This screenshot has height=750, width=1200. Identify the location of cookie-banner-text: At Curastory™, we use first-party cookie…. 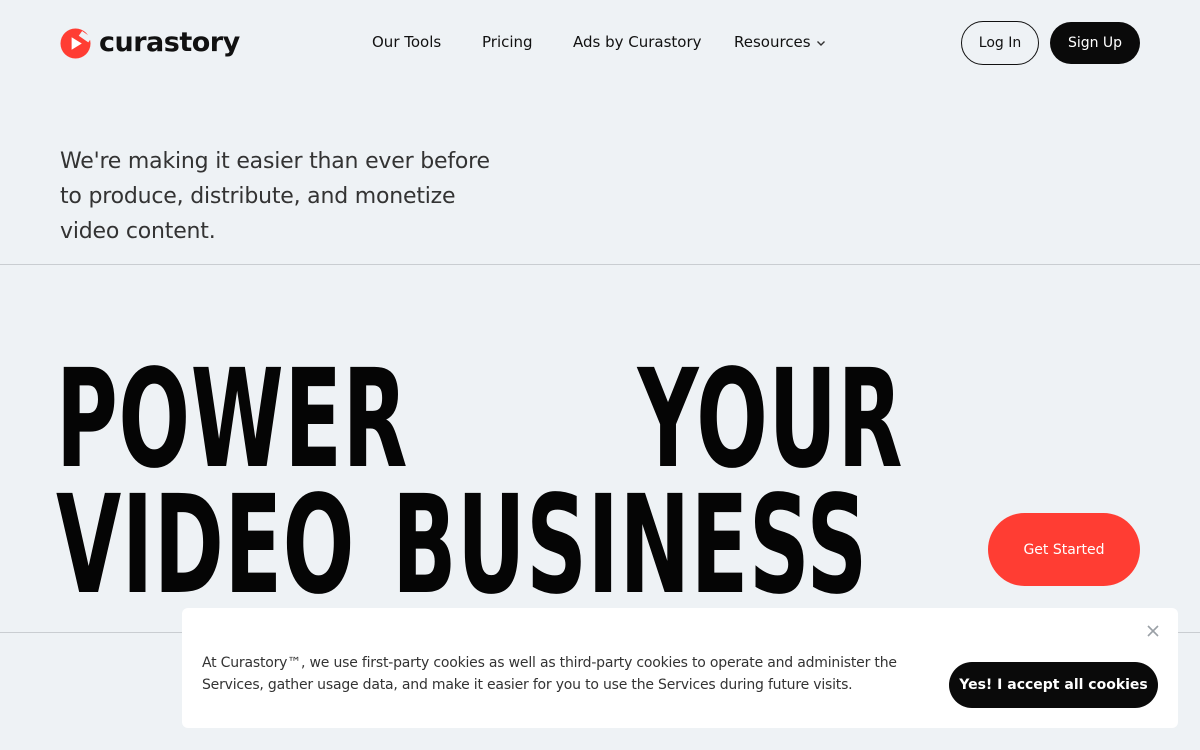
(549, 674).